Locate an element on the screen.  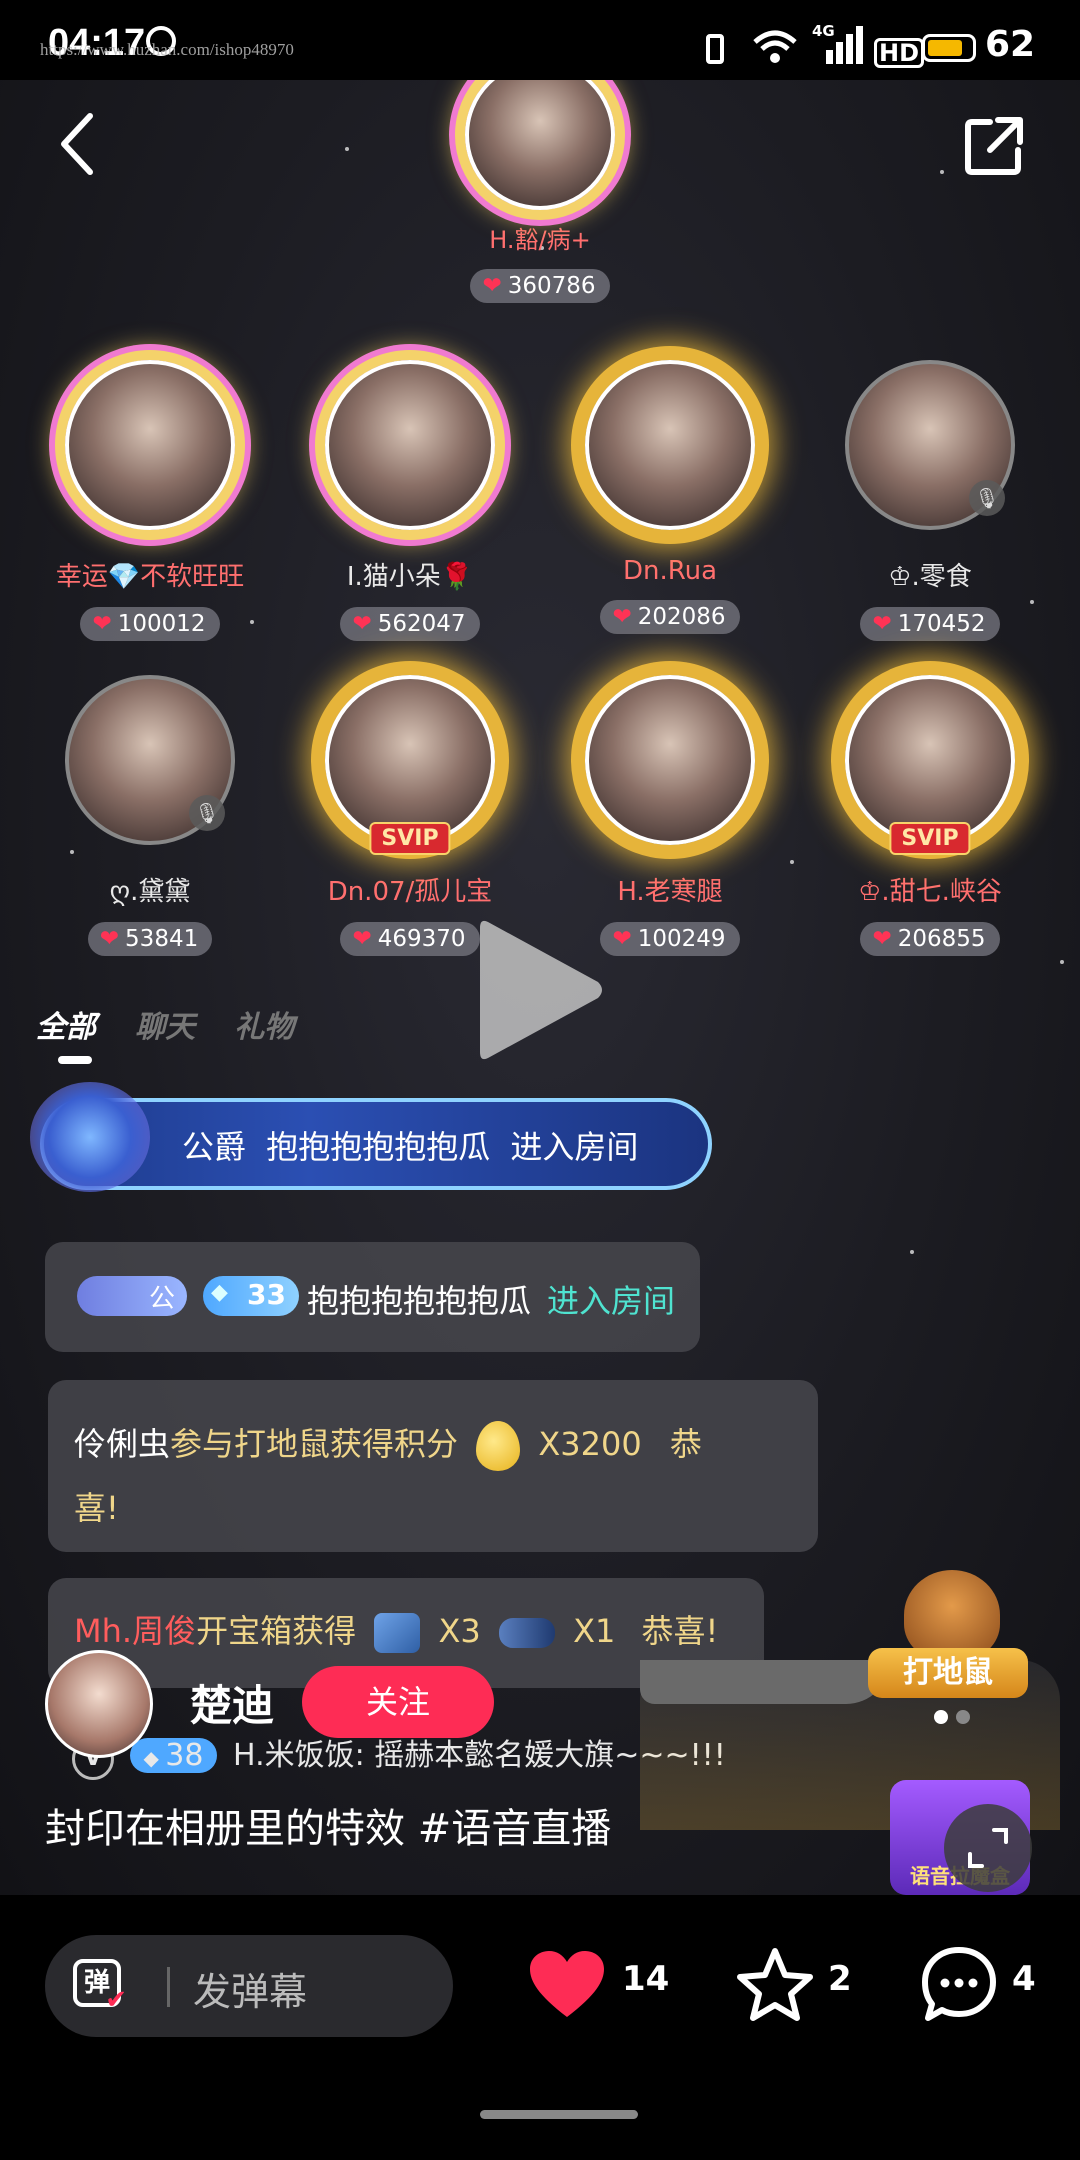
seat-name: ♔.零食 is located at coordinates (930, 577).